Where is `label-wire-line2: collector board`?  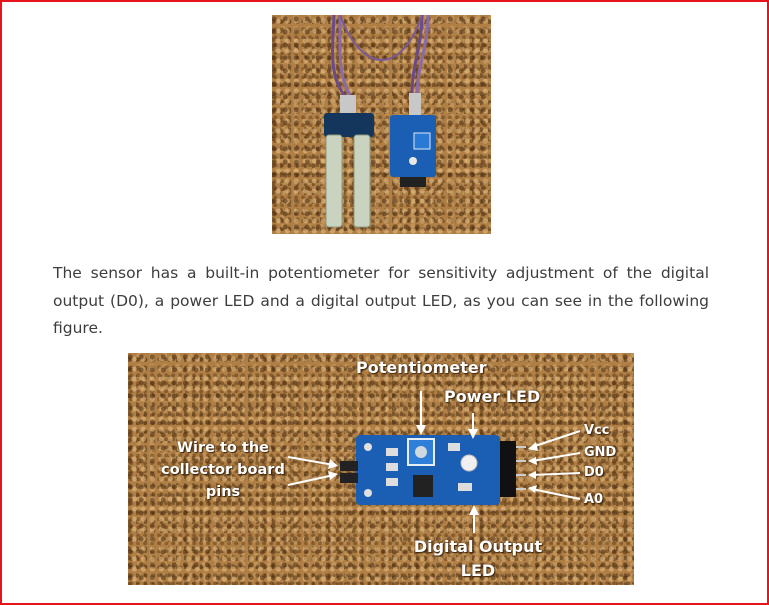 label-wire-line2: collector board is located at coordinates (223, 470).